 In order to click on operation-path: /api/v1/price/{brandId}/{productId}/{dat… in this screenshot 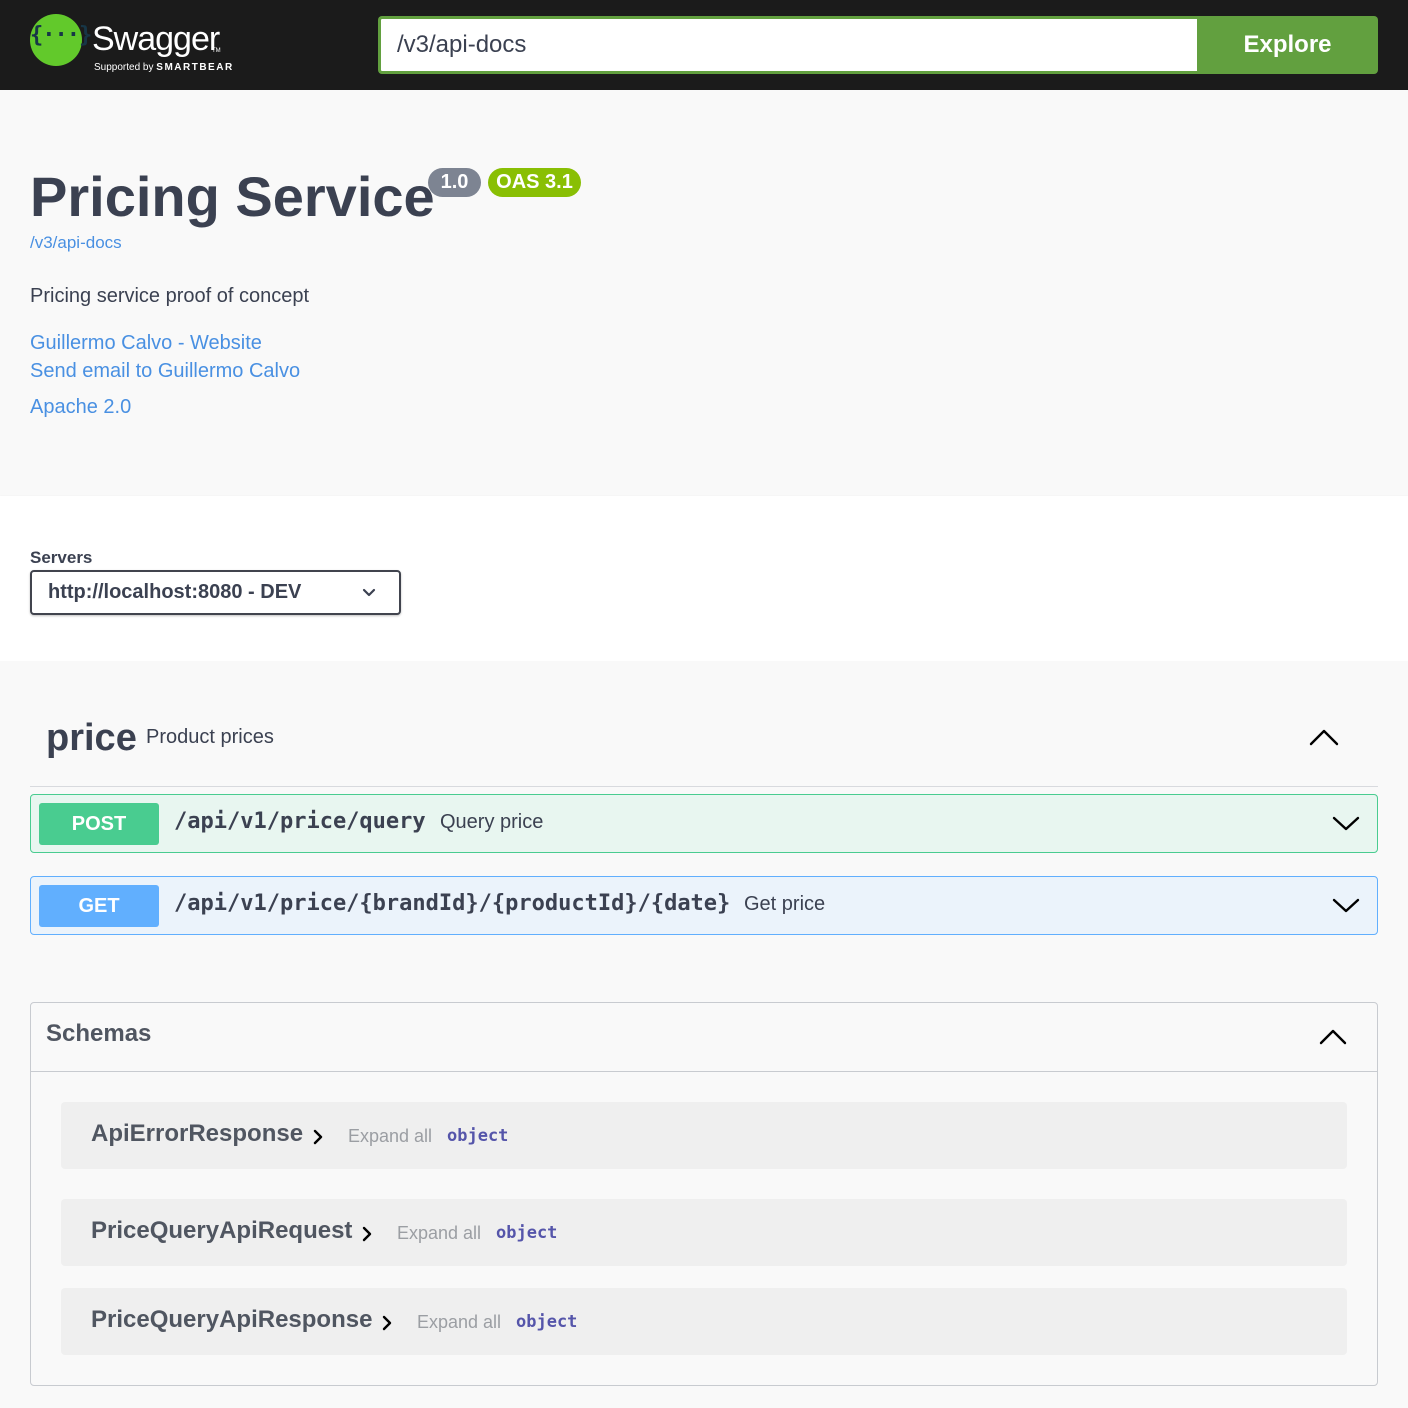, I will do `click(452, 903)`.